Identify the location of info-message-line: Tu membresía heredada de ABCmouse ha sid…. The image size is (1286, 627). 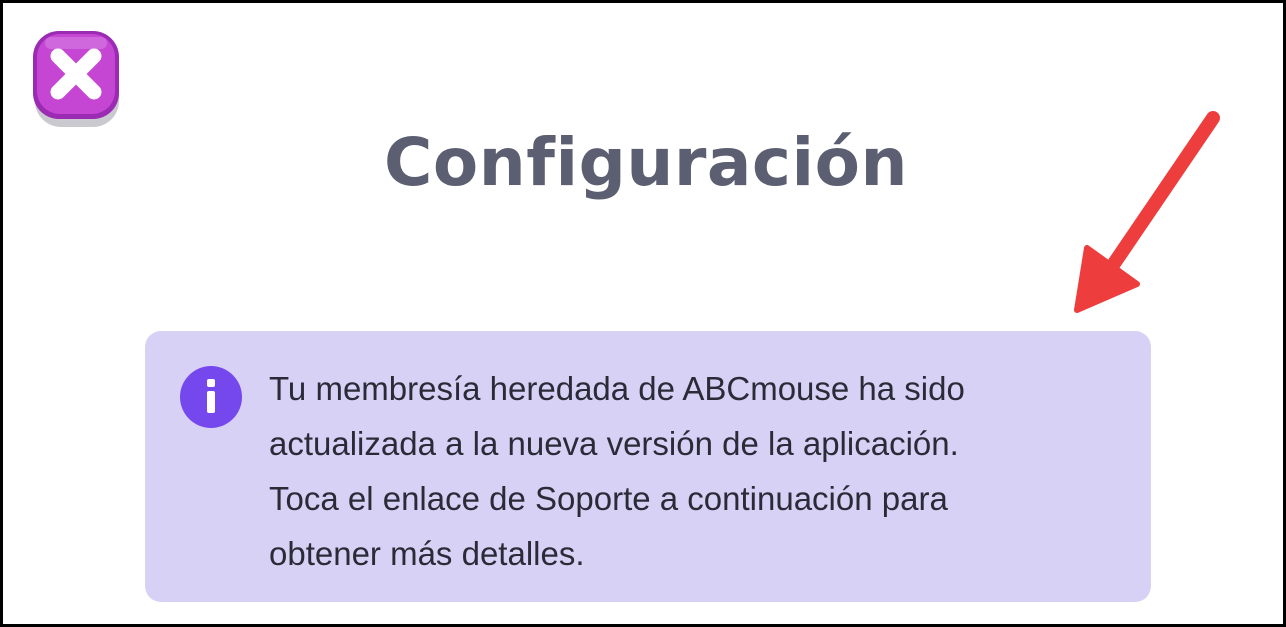
(617, 388).